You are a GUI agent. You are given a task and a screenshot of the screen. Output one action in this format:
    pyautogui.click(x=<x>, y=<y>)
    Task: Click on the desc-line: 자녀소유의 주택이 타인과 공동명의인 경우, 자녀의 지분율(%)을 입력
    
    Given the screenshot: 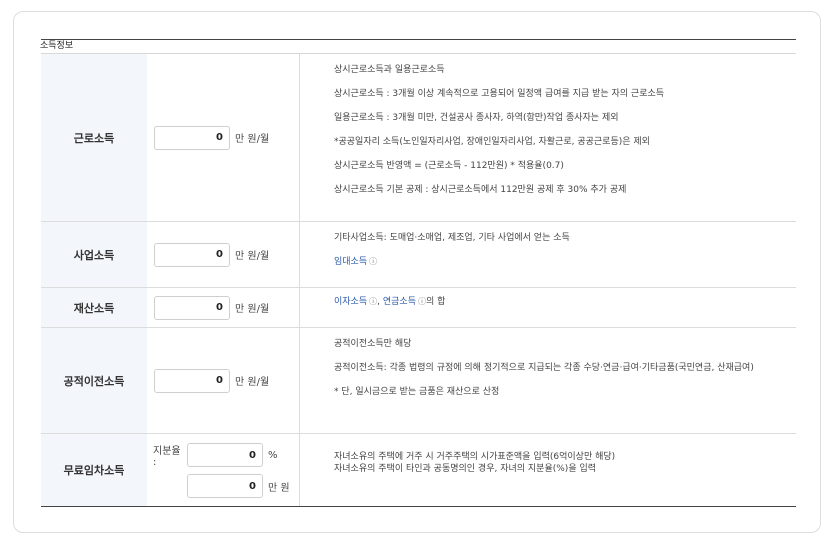 What is the action you would take?
    pyautogui.click(x=465, y=469)
    